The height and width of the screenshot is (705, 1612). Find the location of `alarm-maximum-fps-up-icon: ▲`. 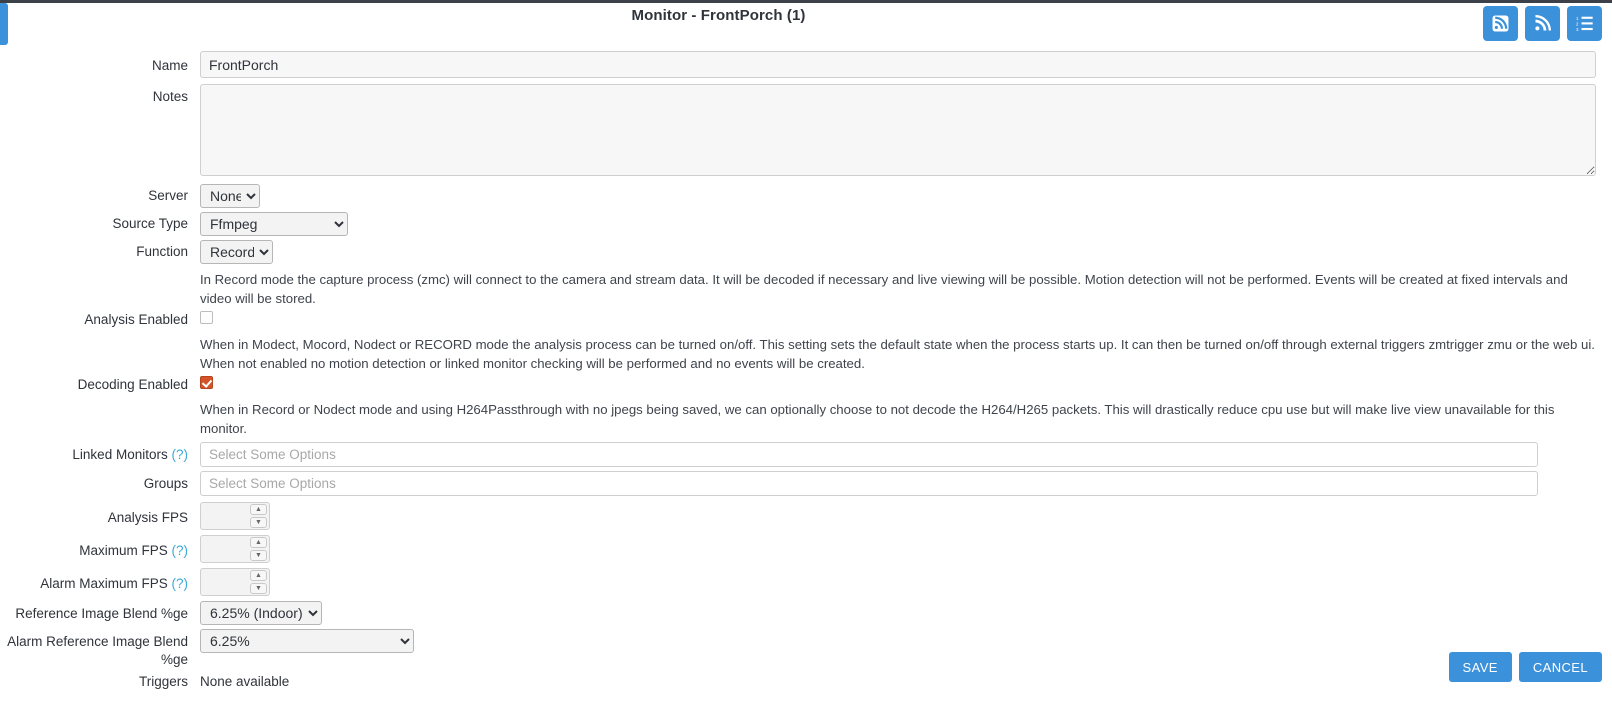

alarm-maximum-fps-up-icon: ▲ is located at coordinates (258, 575).